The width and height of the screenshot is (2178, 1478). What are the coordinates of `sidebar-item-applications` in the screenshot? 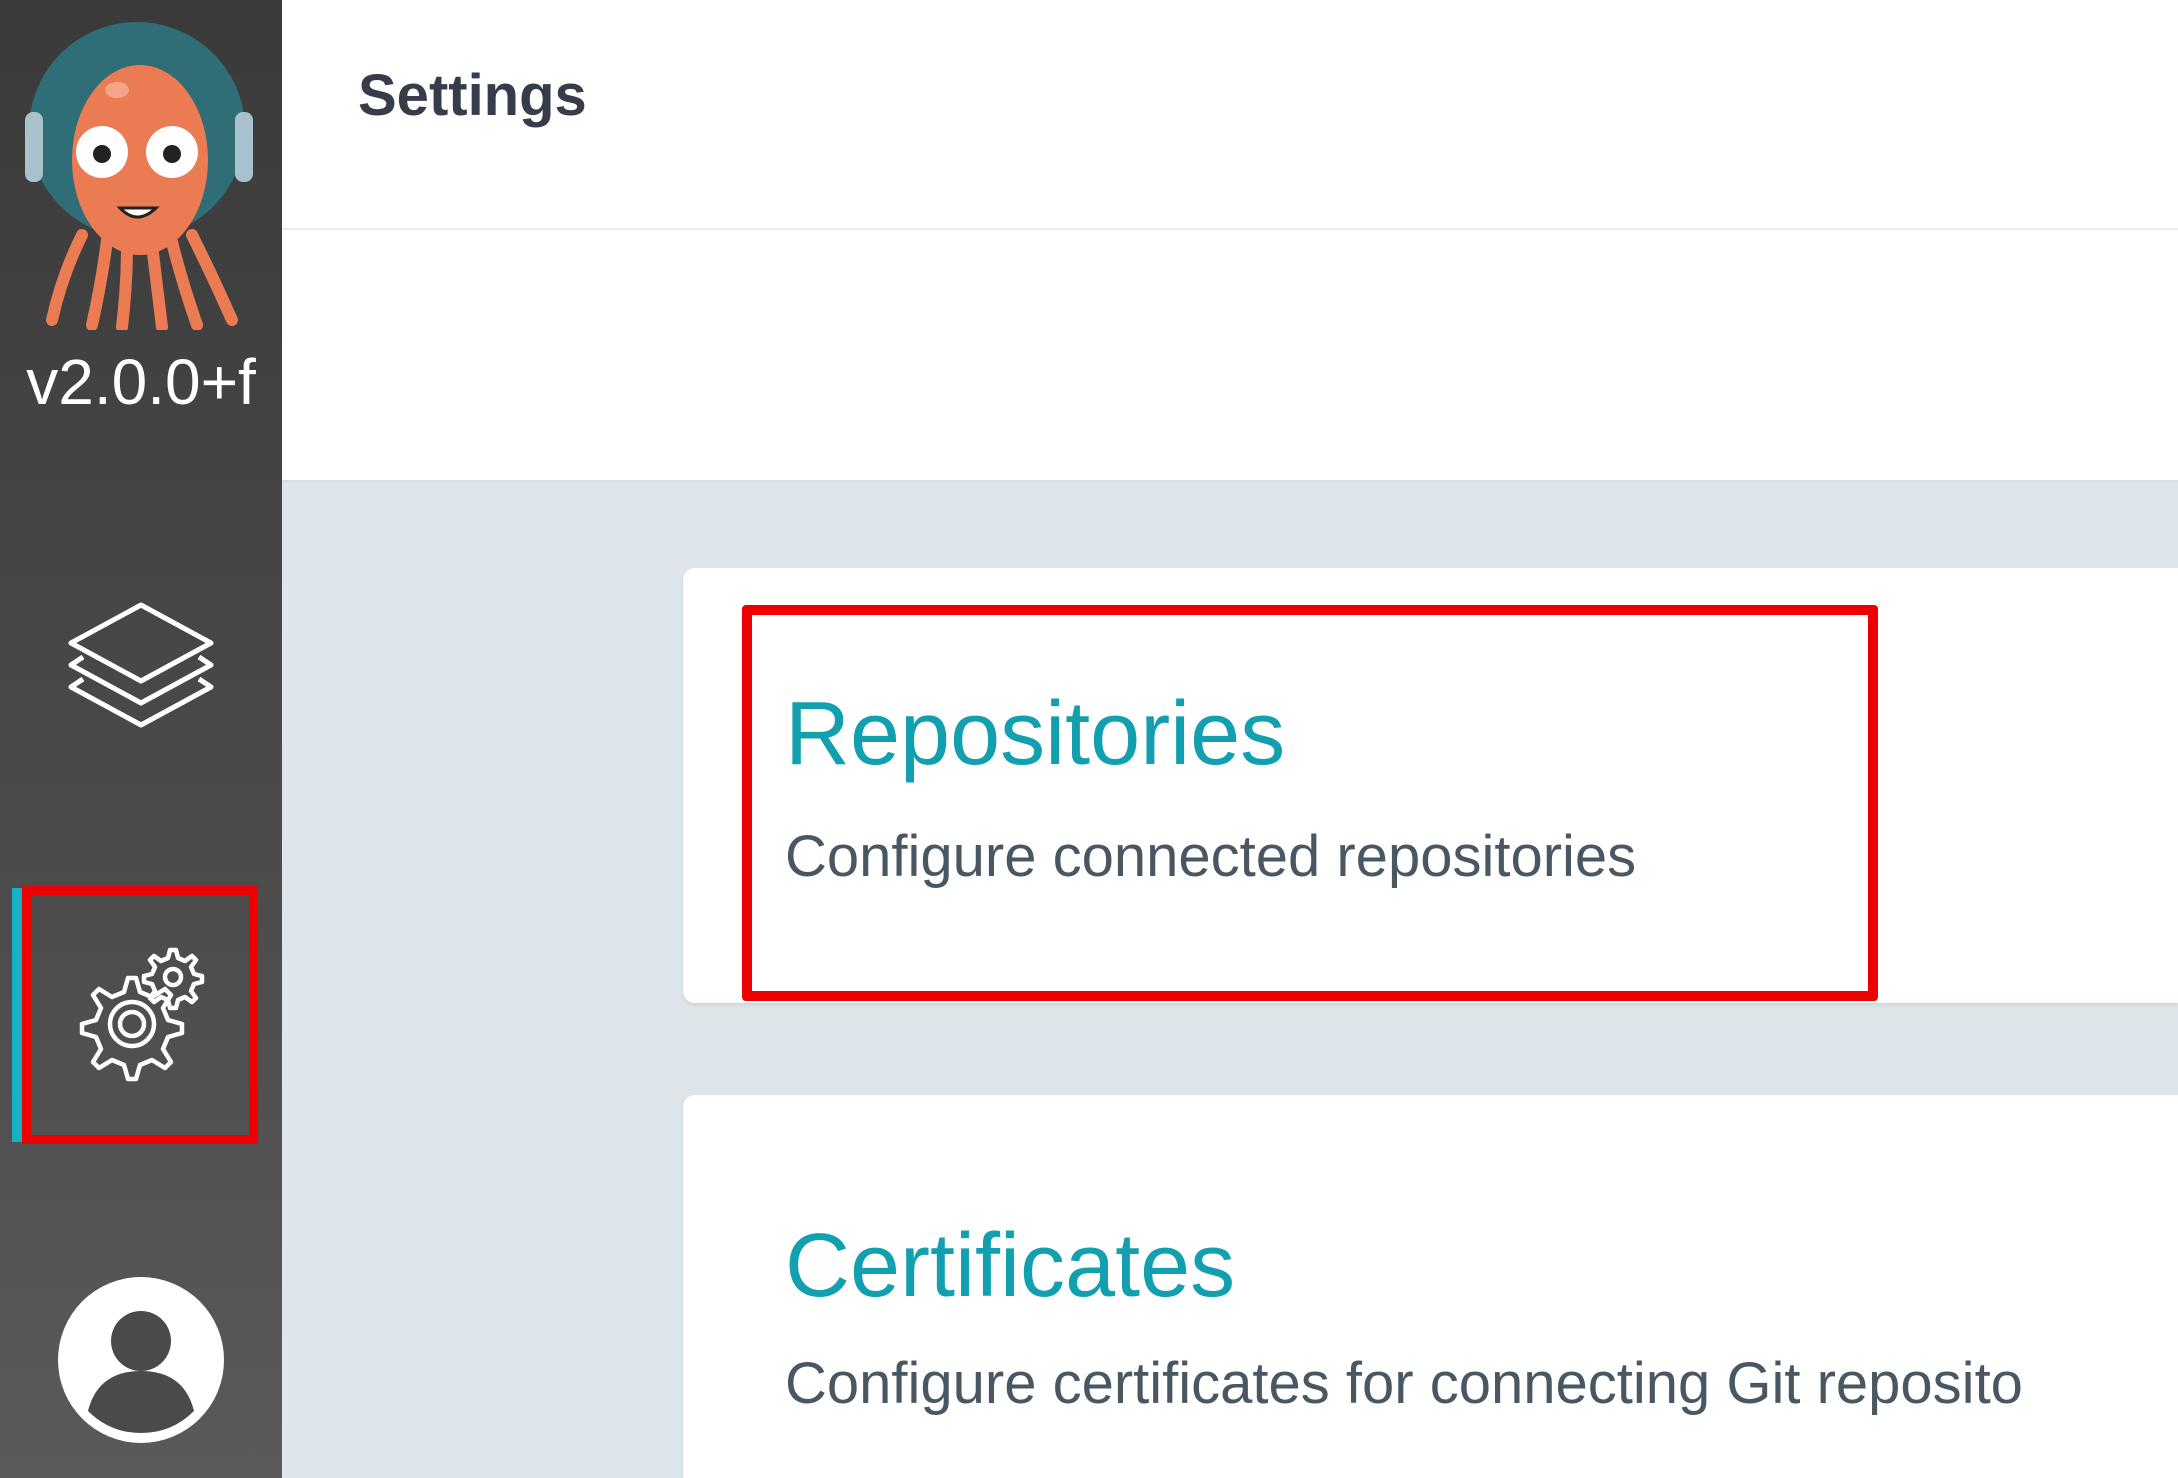 It's located at (141, 670).